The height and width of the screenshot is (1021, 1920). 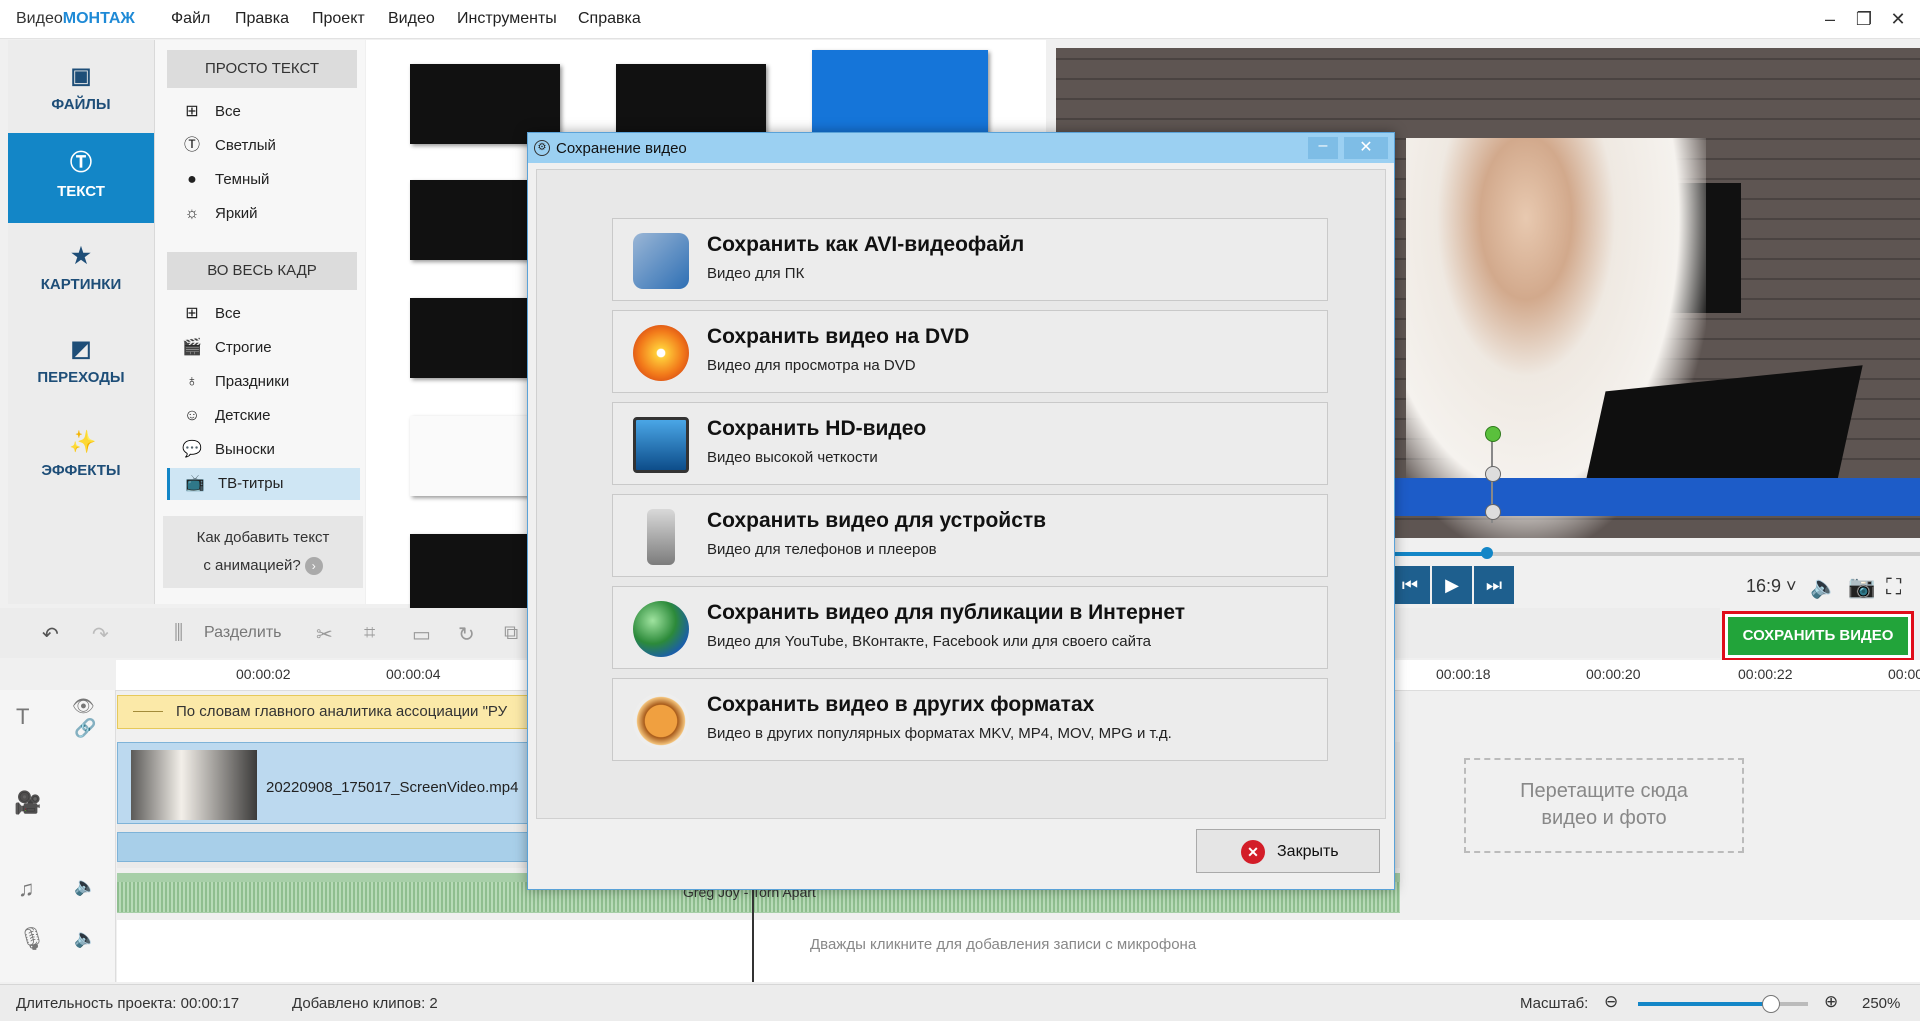 I want to click on category-strict: 🎬 Строгие, so click(x=262, y=348).